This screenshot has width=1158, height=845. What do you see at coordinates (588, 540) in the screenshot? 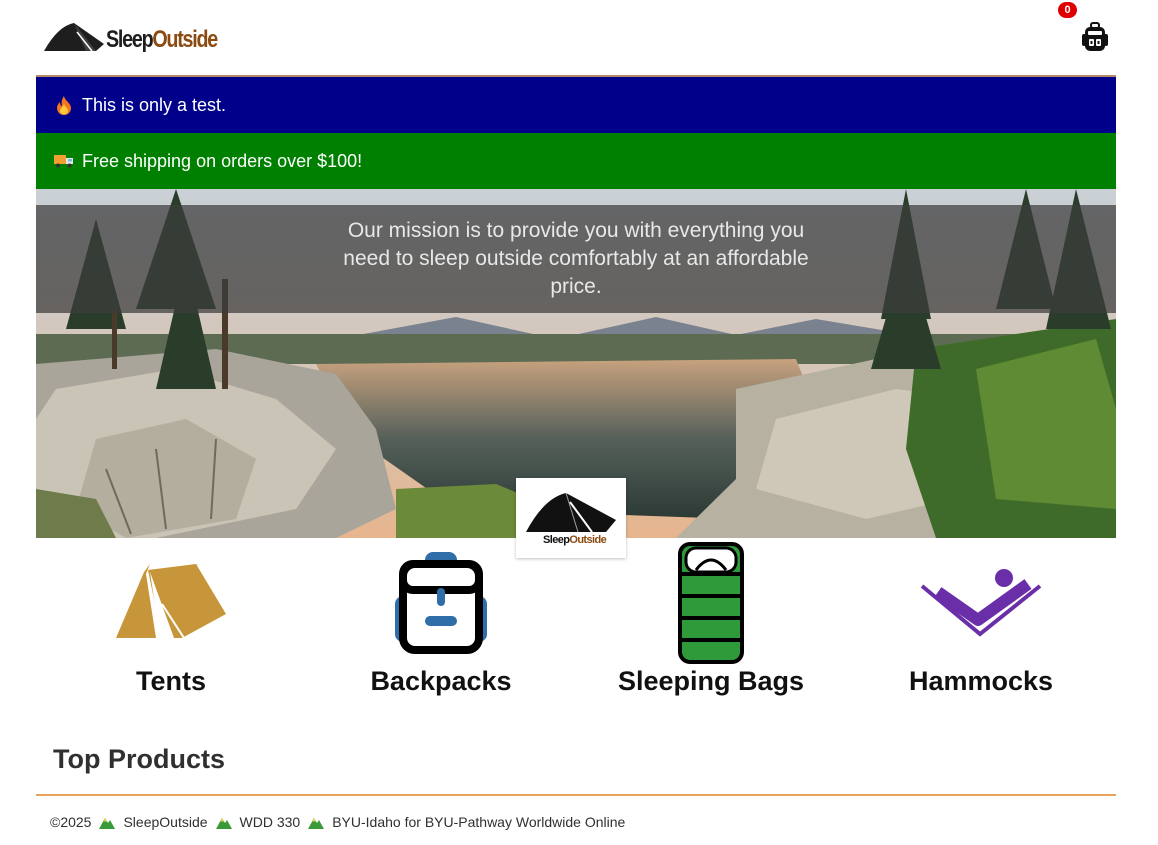
I see `hero-logo-text-outside: Outside` at bounding box center [588, 540].